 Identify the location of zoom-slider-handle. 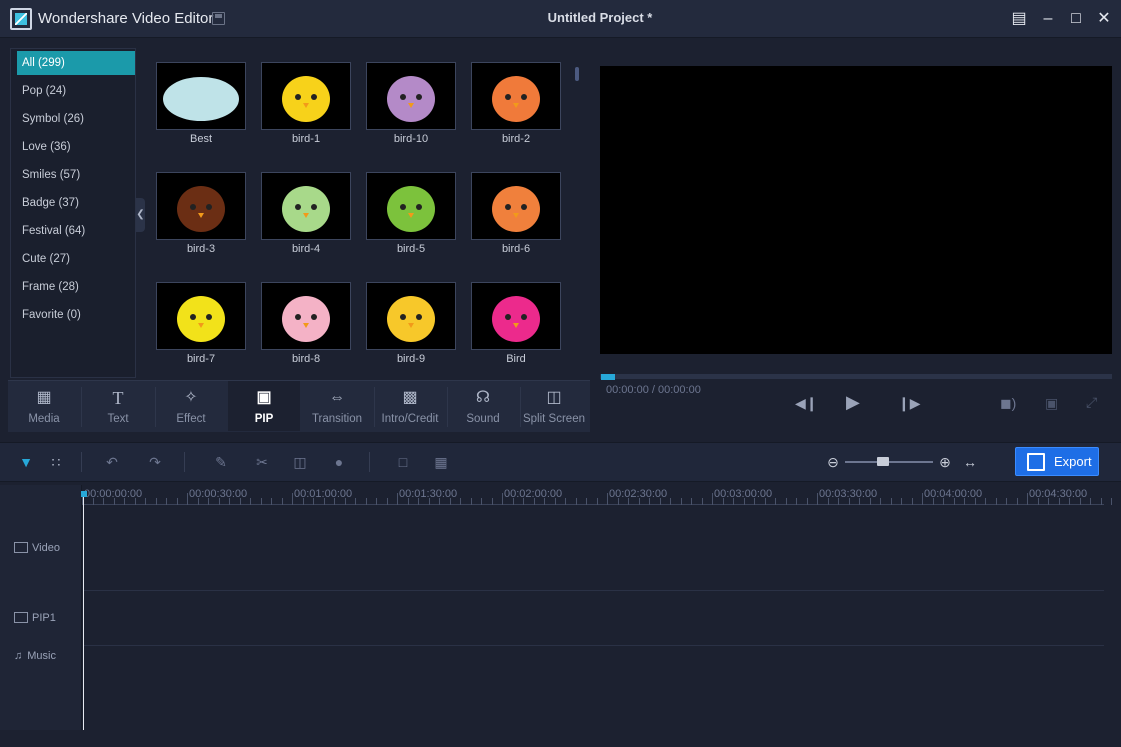
(883, 461).